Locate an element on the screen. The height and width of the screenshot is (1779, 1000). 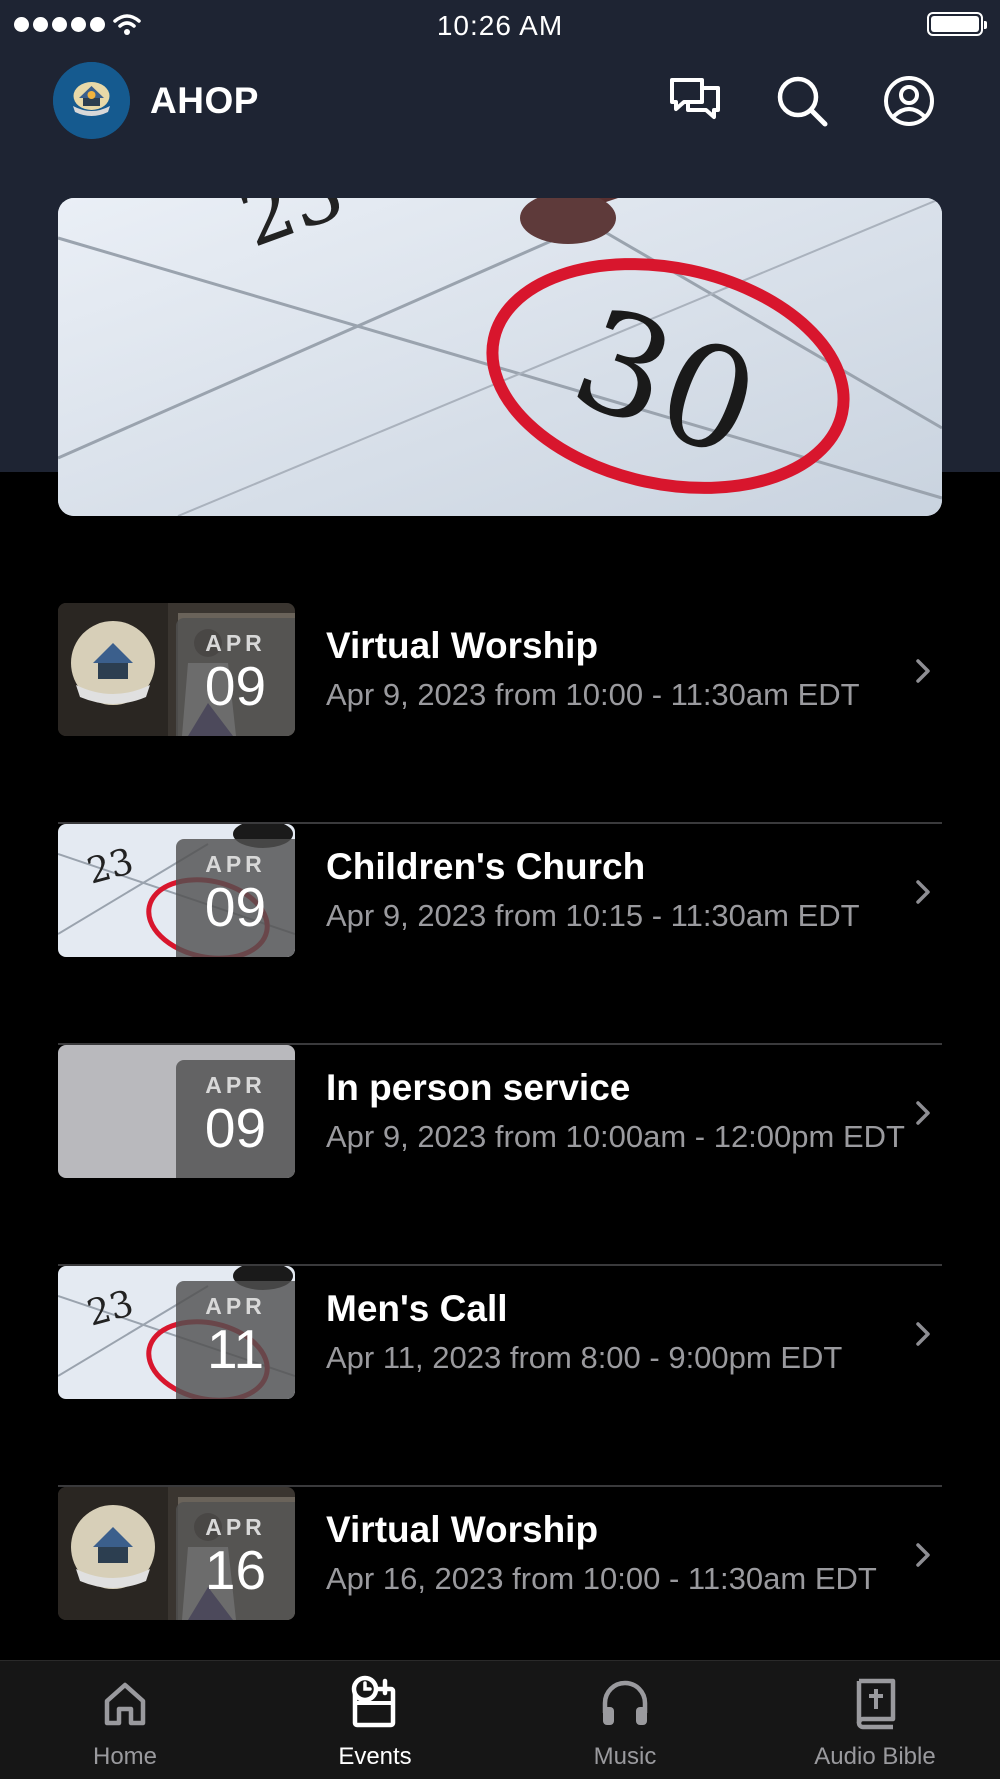
event-thumbnail: 23 APR 09 is located at coordinates (176, 890).